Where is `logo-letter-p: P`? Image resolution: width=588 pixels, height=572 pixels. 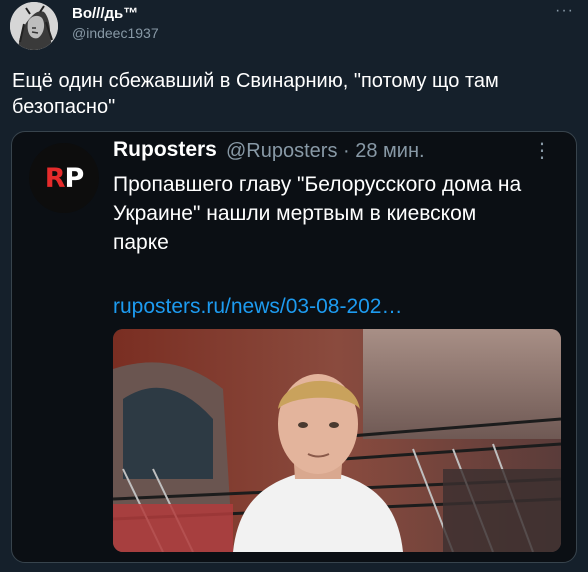 logo-letter-p: P is located at coordinates (74, 178).